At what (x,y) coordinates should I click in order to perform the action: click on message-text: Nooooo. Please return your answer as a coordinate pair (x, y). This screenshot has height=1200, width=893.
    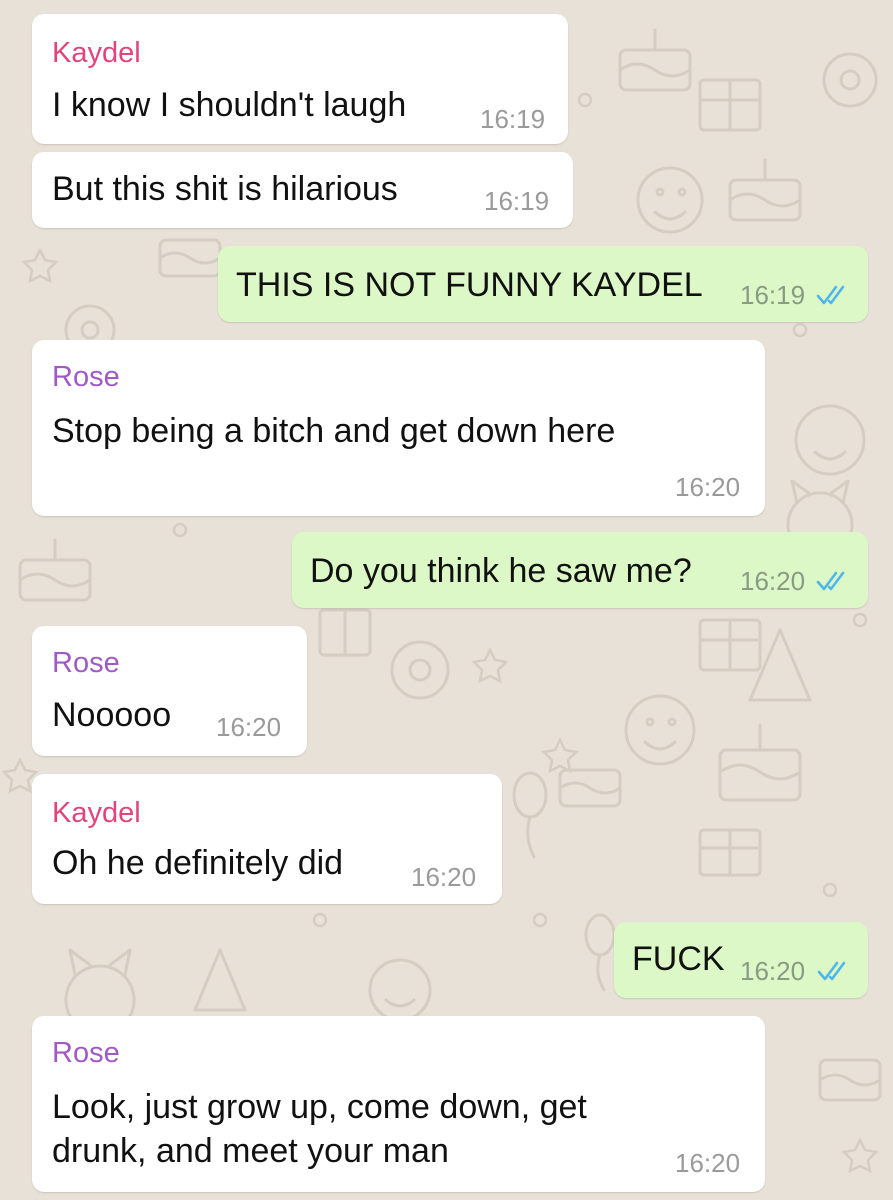
    Looking at the image, I should click on (112, 715).